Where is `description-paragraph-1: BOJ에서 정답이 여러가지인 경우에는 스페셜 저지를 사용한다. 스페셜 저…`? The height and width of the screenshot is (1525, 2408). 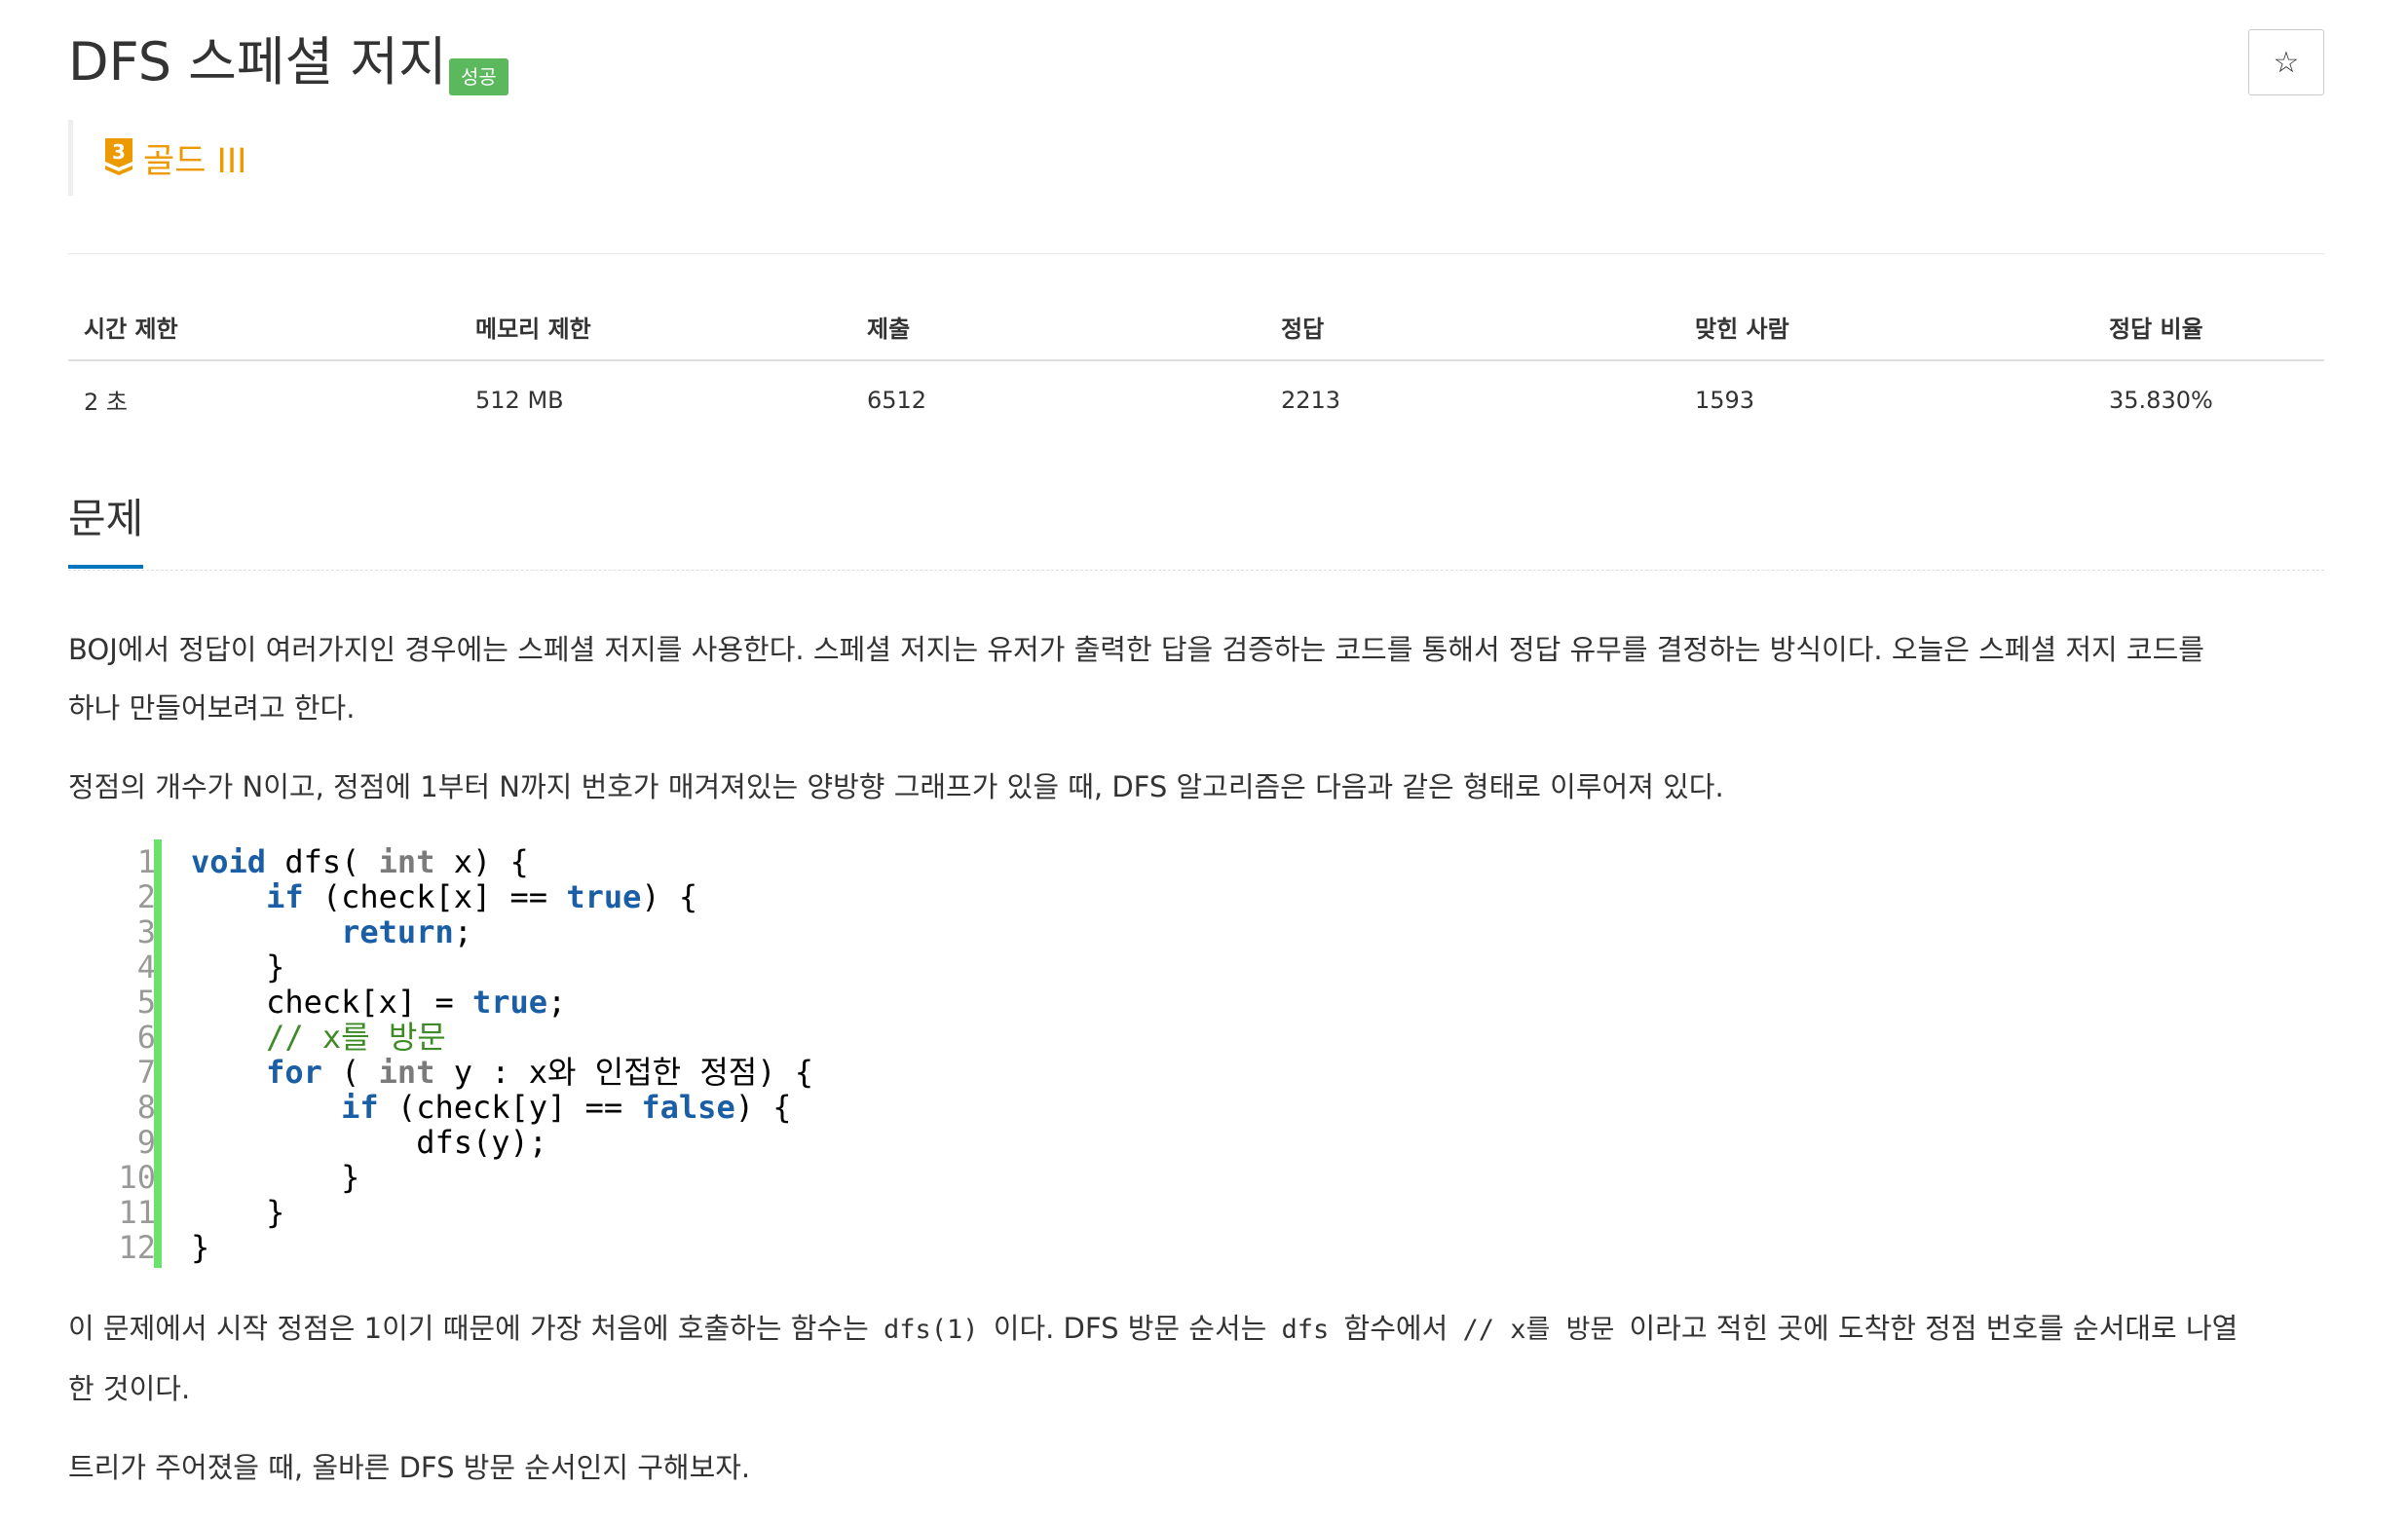 description-paragraph-1: BOJ에서 정답이 여러가지인 경우에는 스페셜 저지를 사용한다. 스페셜 저… is located at coordinates (1196, 678).